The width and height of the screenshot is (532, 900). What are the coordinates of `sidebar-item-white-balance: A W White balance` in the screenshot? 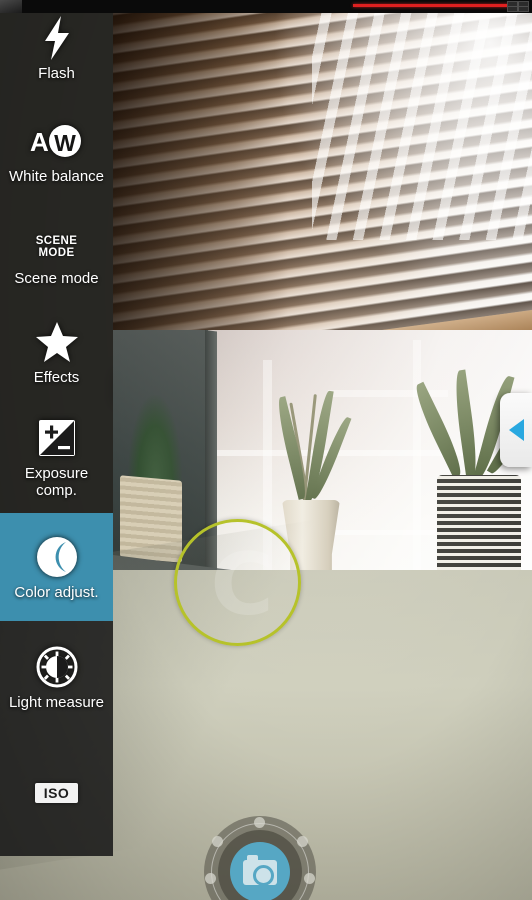 It's located at (56, 151).